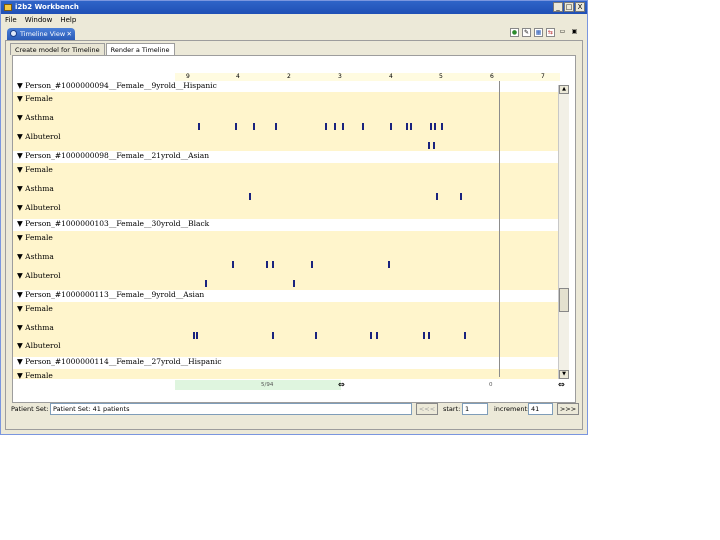 The image size is (720, 540). Describe the element at coordinates (452, 409) in the screenshot. I see `start-label: start:` at that location.